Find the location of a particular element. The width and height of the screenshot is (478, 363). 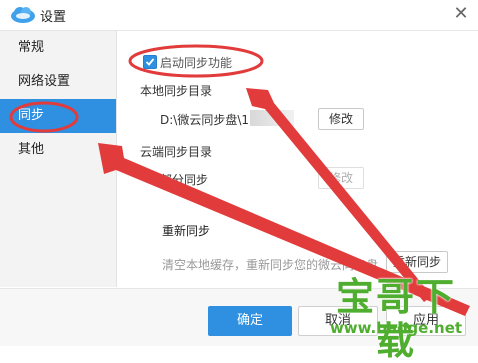

sidebar-item-sync: 同步 is located at coordinates (58, 116).